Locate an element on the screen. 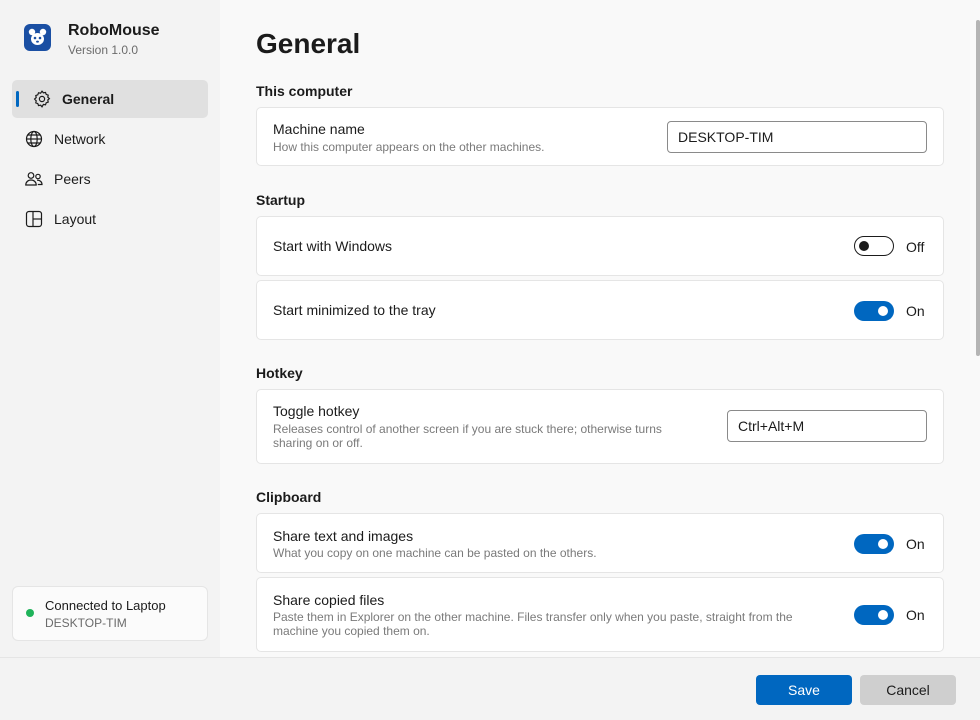 The image size is (980, 720). share-files-toggle is located at coordinates (874, 615).